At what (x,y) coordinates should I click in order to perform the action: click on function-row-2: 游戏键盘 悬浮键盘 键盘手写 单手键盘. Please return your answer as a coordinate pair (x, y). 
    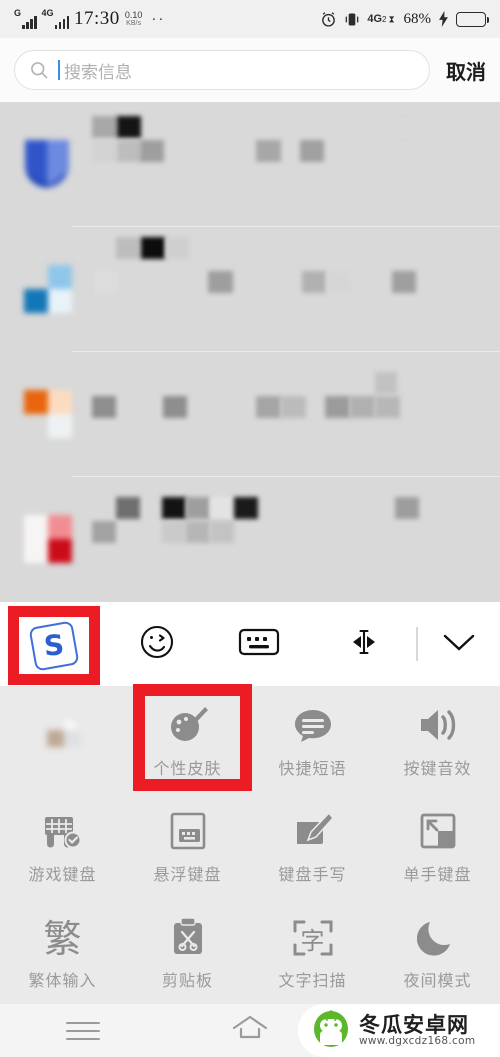
    Looking at the image, I should click on (250, 845).